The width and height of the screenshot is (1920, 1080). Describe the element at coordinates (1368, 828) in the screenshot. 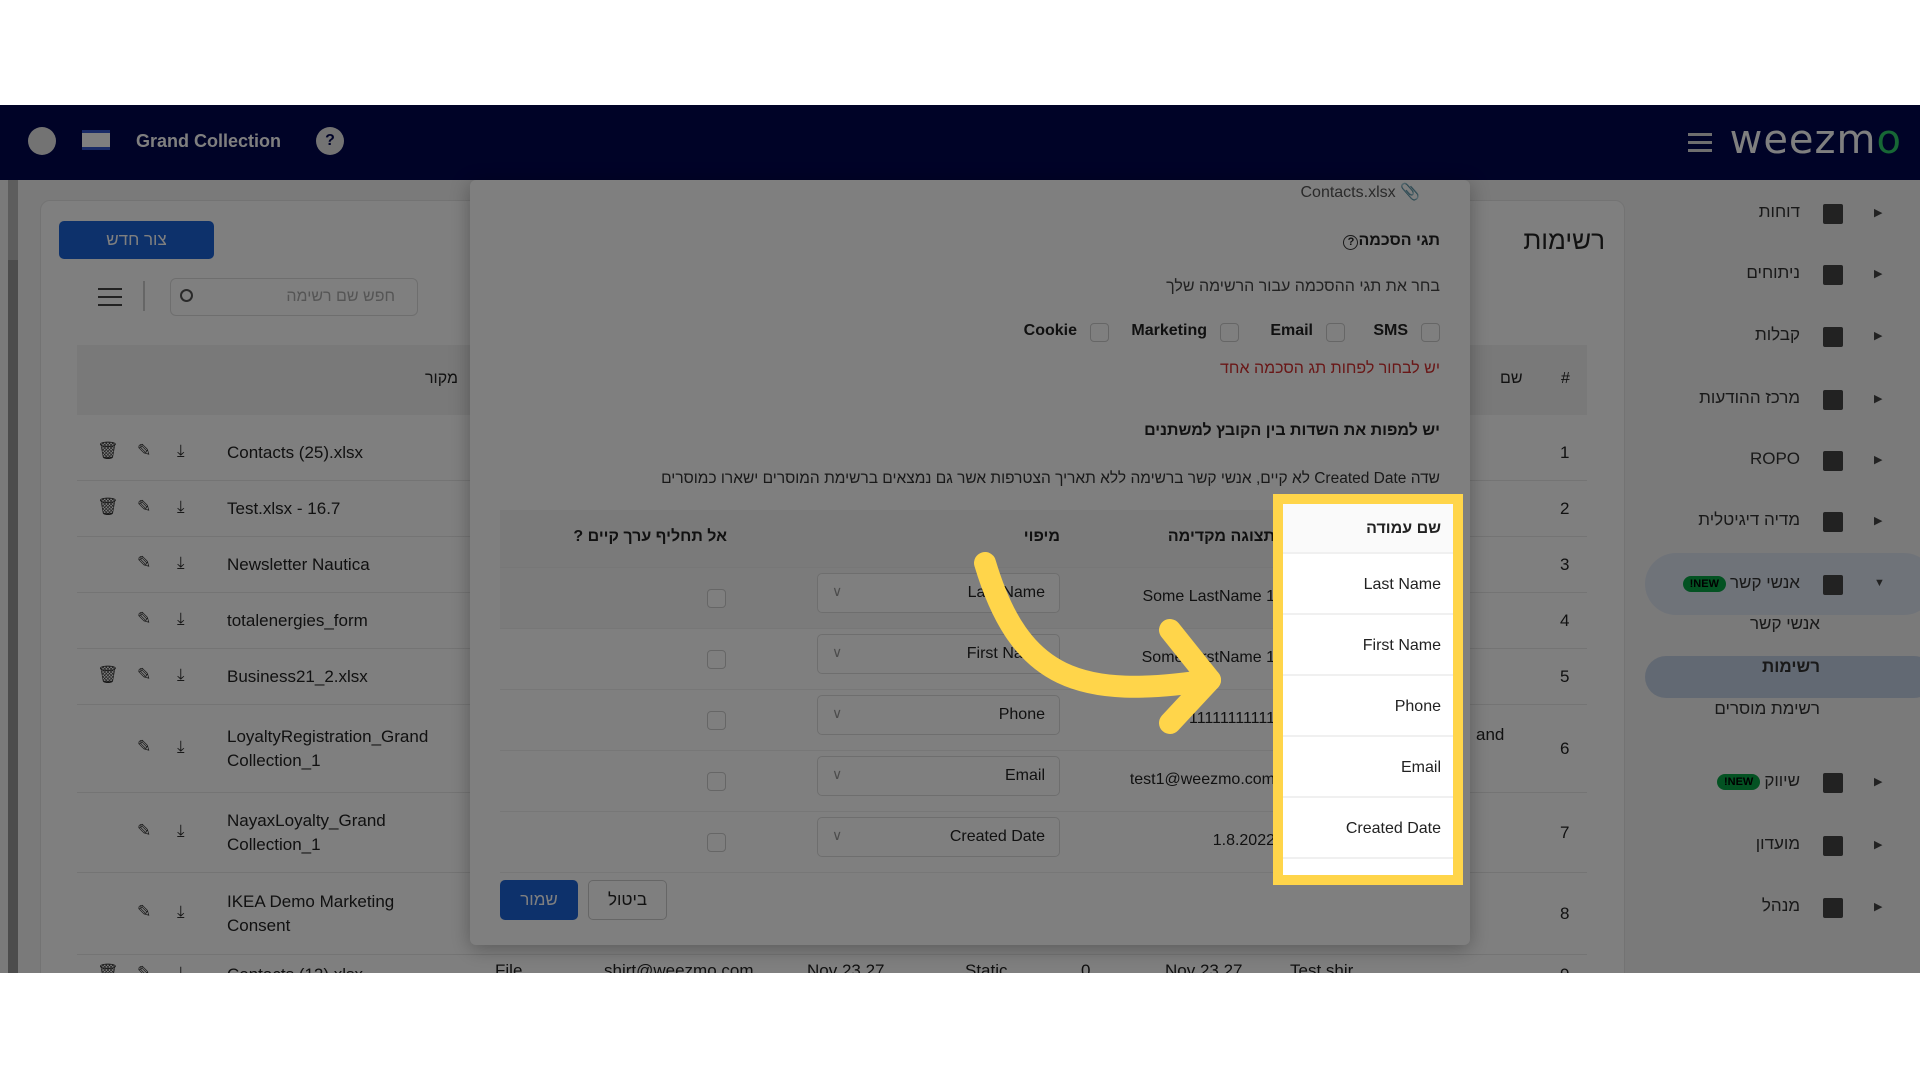

I see `hl-column-cell: Created Date` at that location.